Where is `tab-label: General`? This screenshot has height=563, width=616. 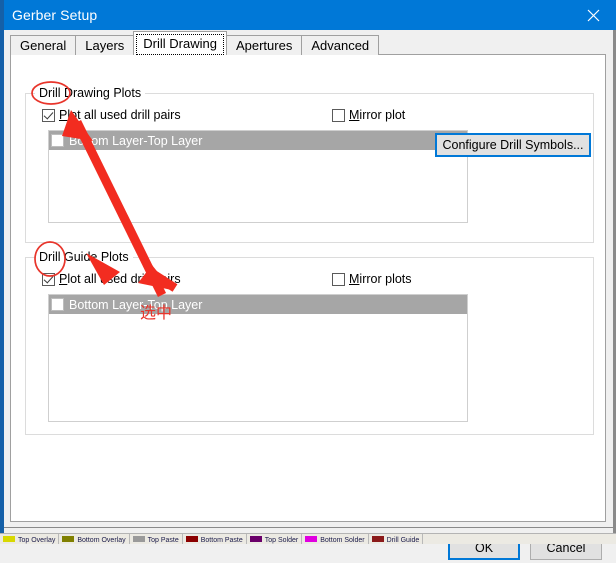 tab-label: General is located at coordinates (43, 45).